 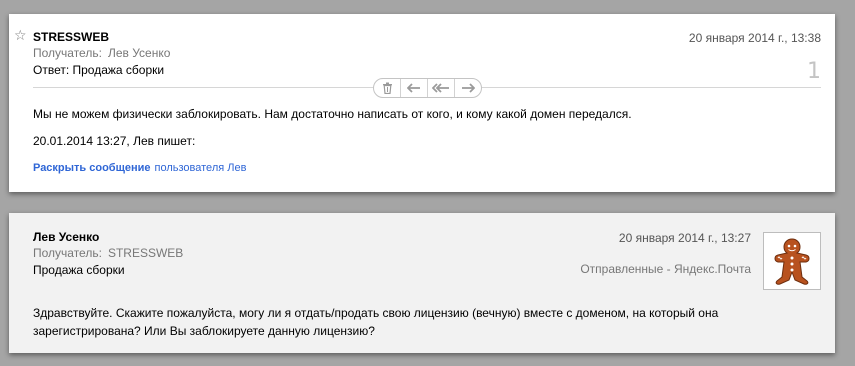 What do you see at coordinates (79, 270) in the screenshot?
I see `message-subject: Продажа сборки` at bounding box center [79, 270].